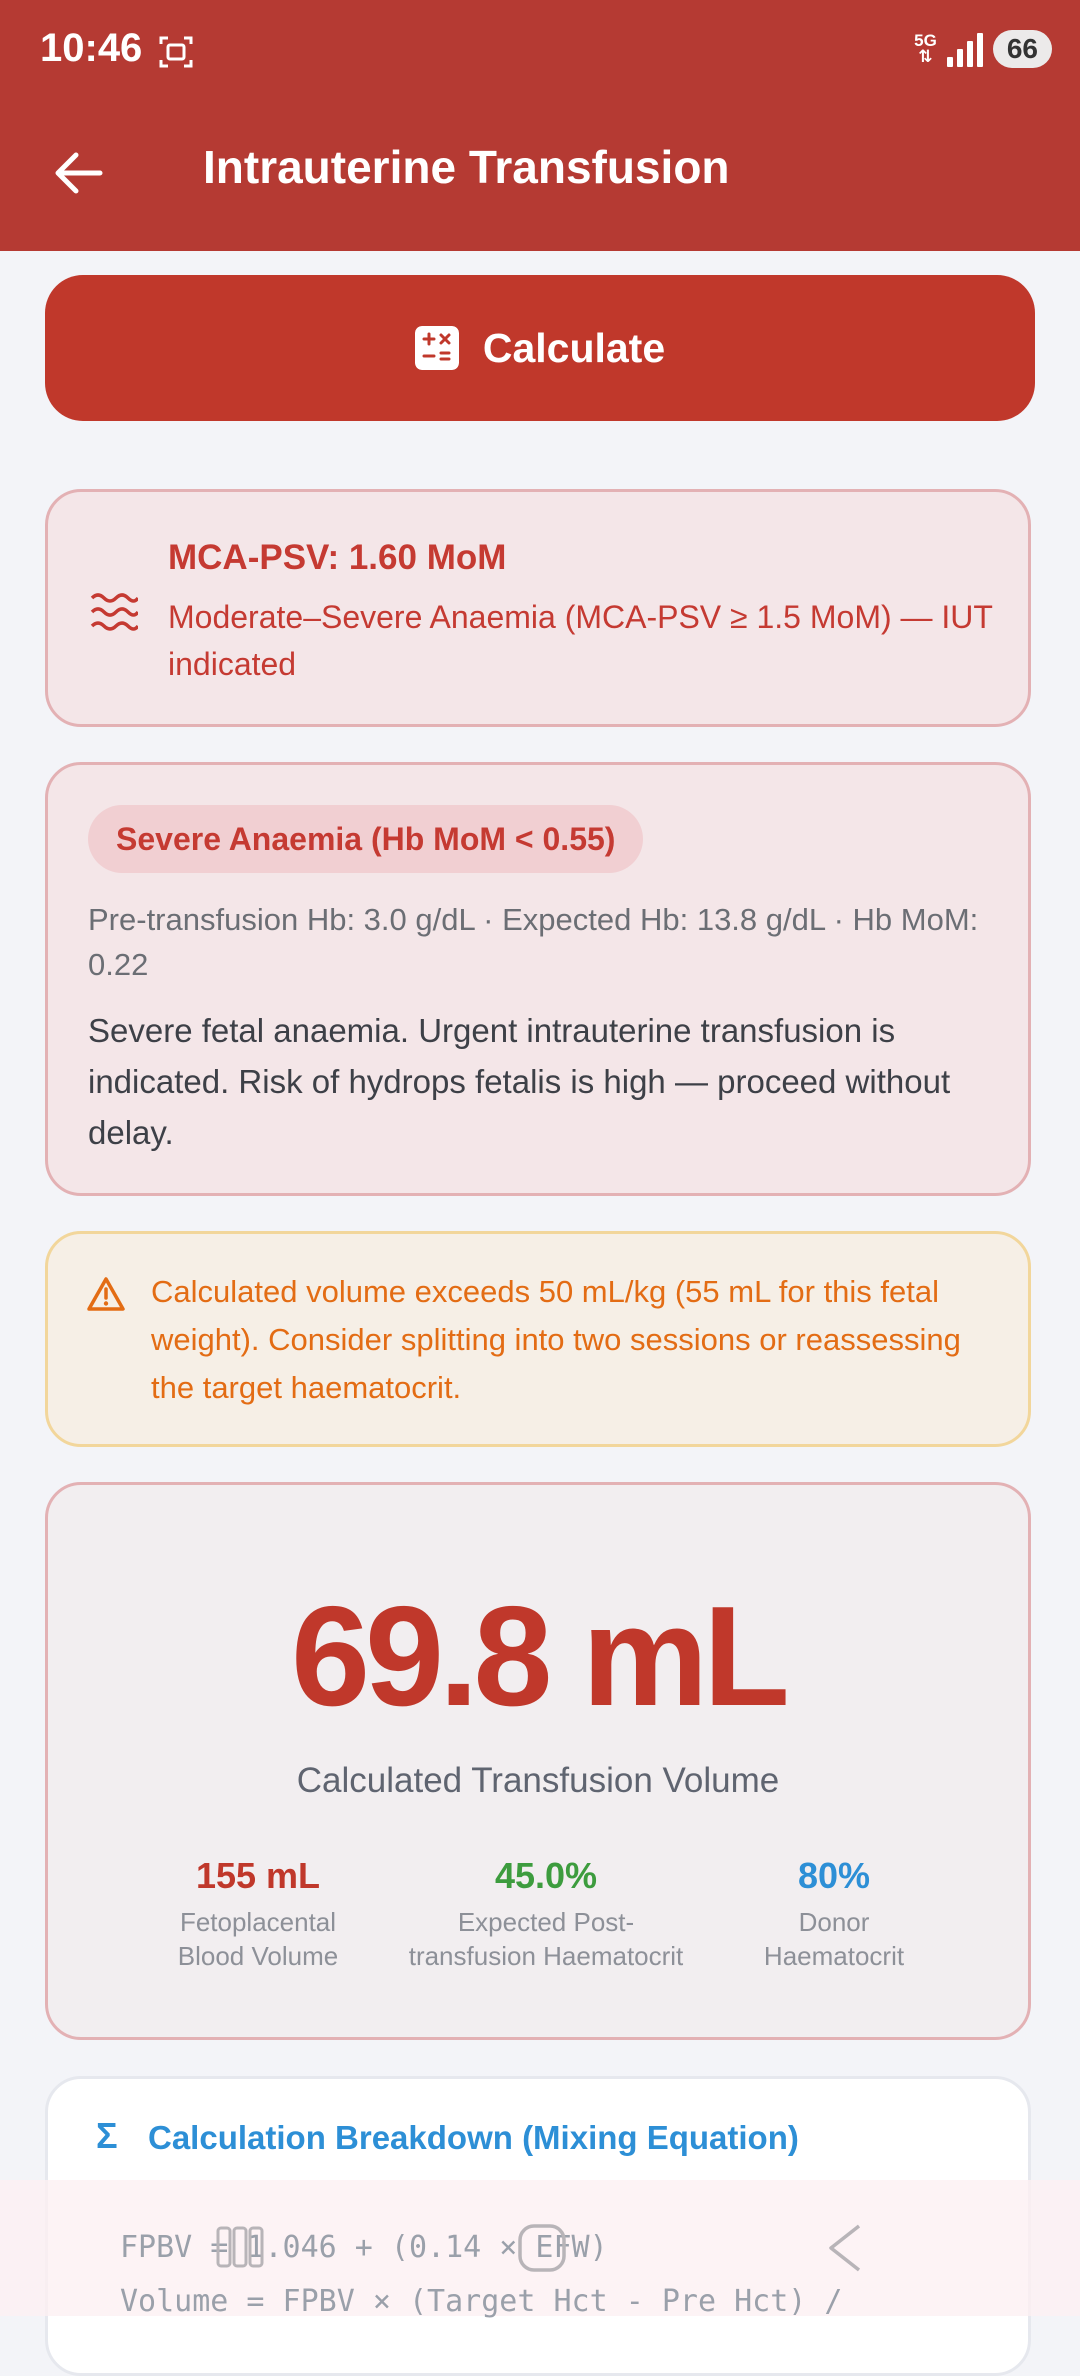 The width and height of the screenshot is (1080, 2376). I want to click on stat-label: Expected Post-transfusion Haematocrit, so click(546, 1939).